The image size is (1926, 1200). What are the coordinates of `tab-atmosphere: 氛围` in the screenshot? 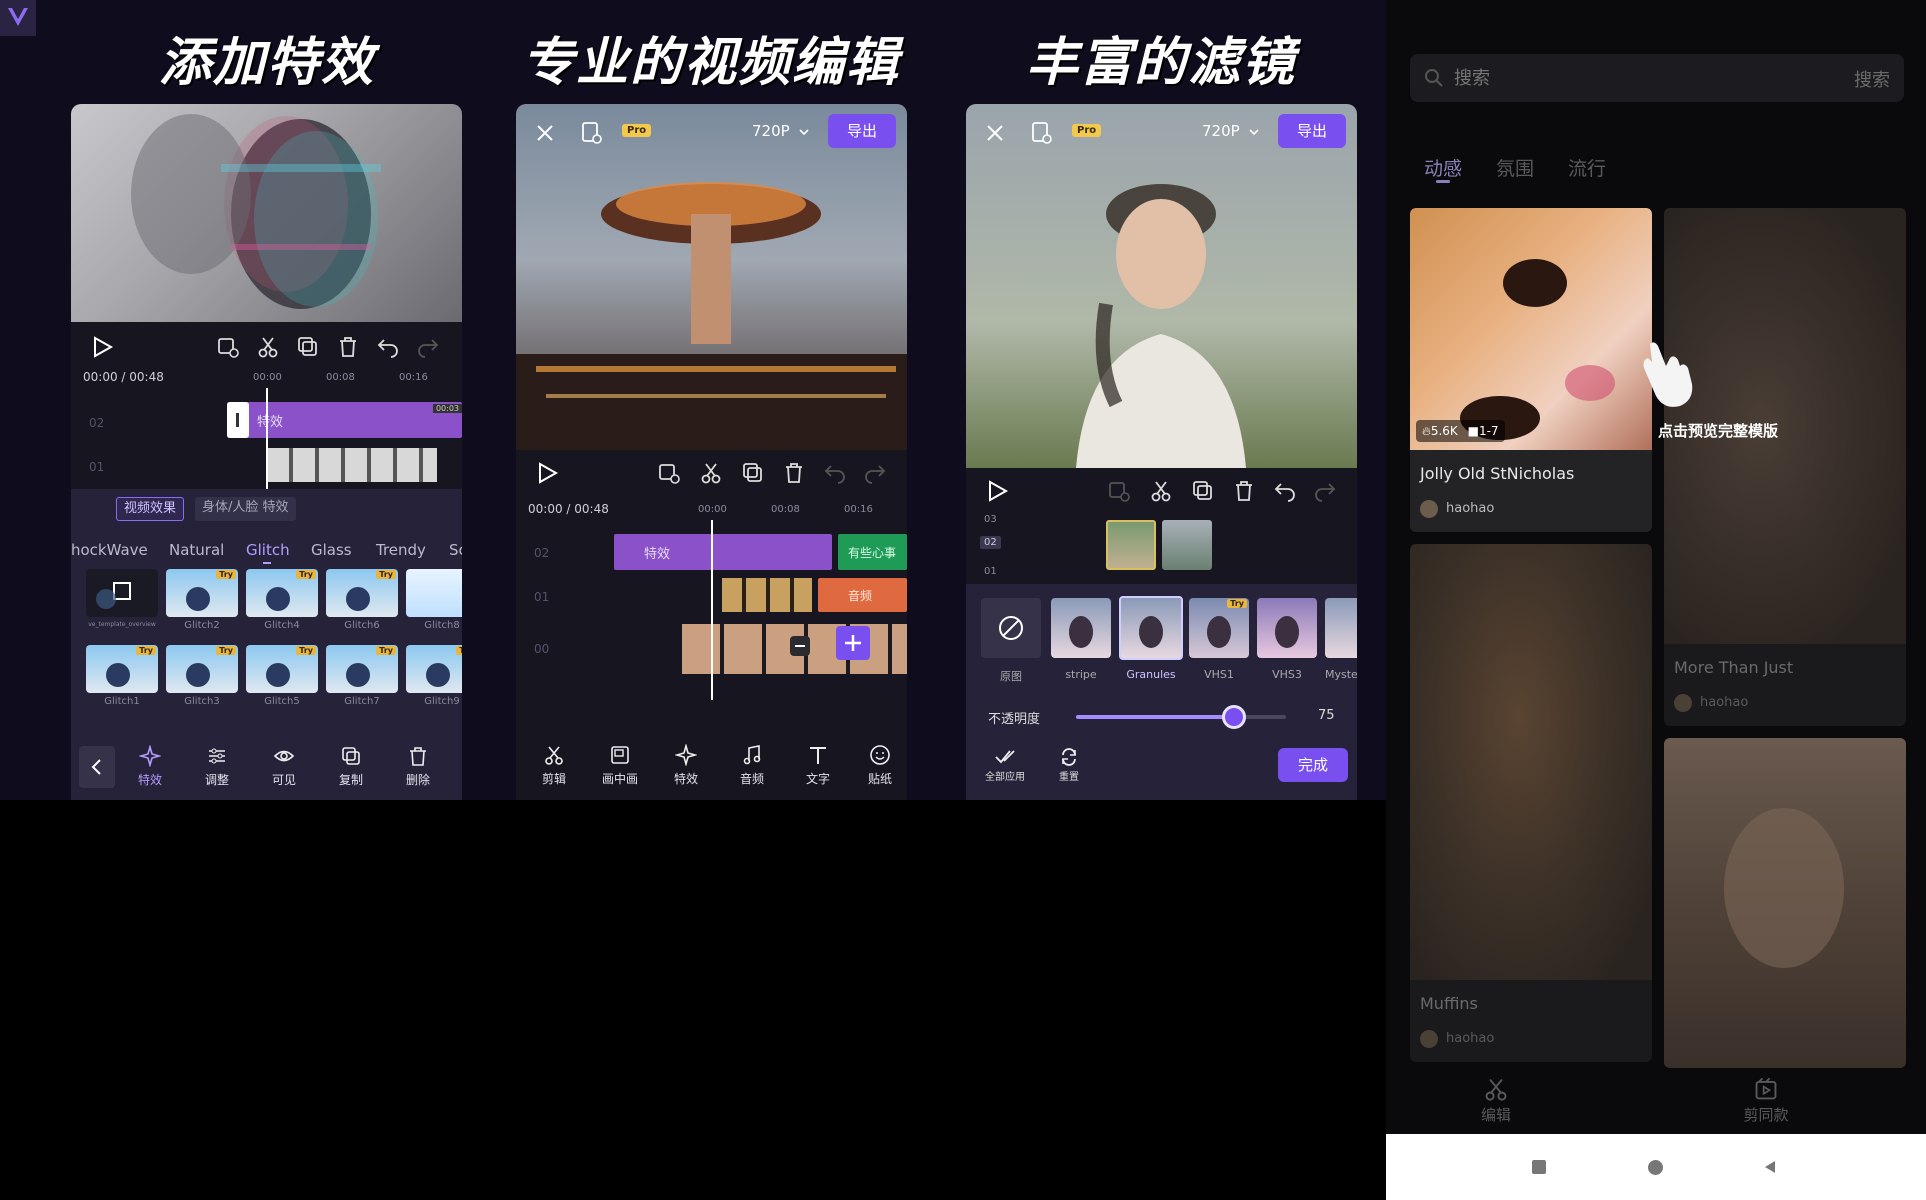 It's located at (1515, 167).